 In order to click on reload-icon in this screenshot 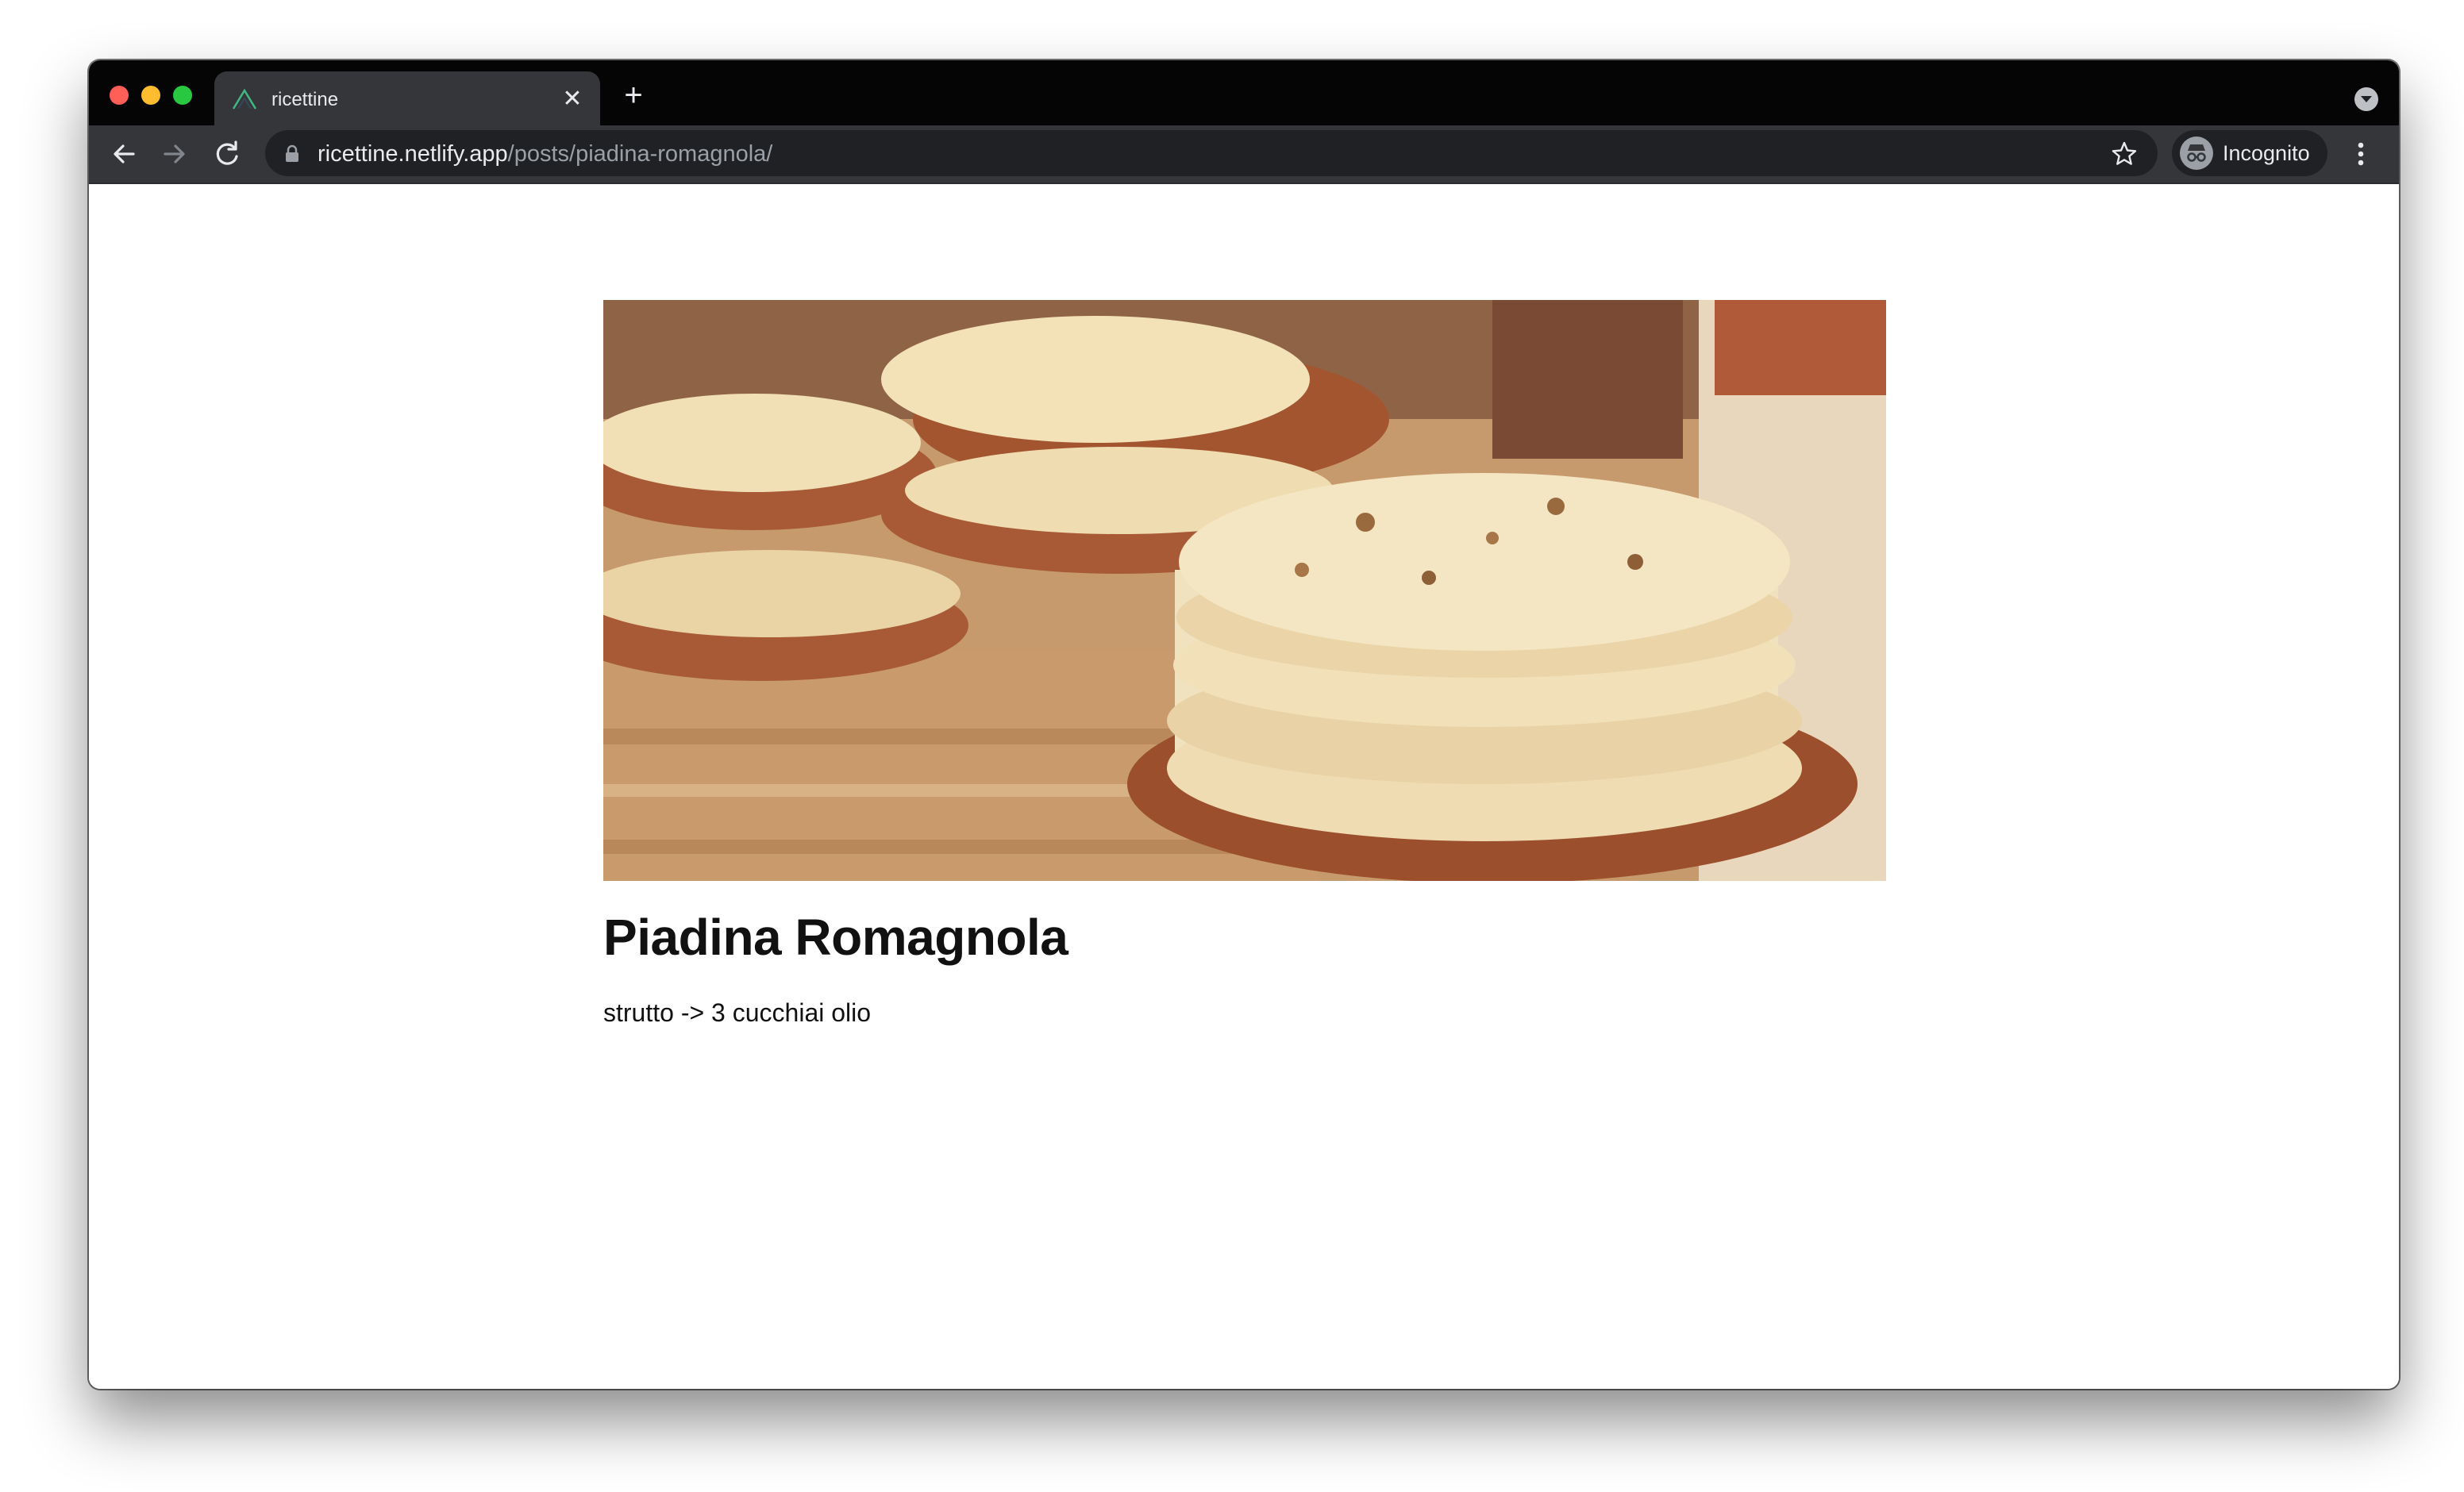, I will do `click(227, 154)`.